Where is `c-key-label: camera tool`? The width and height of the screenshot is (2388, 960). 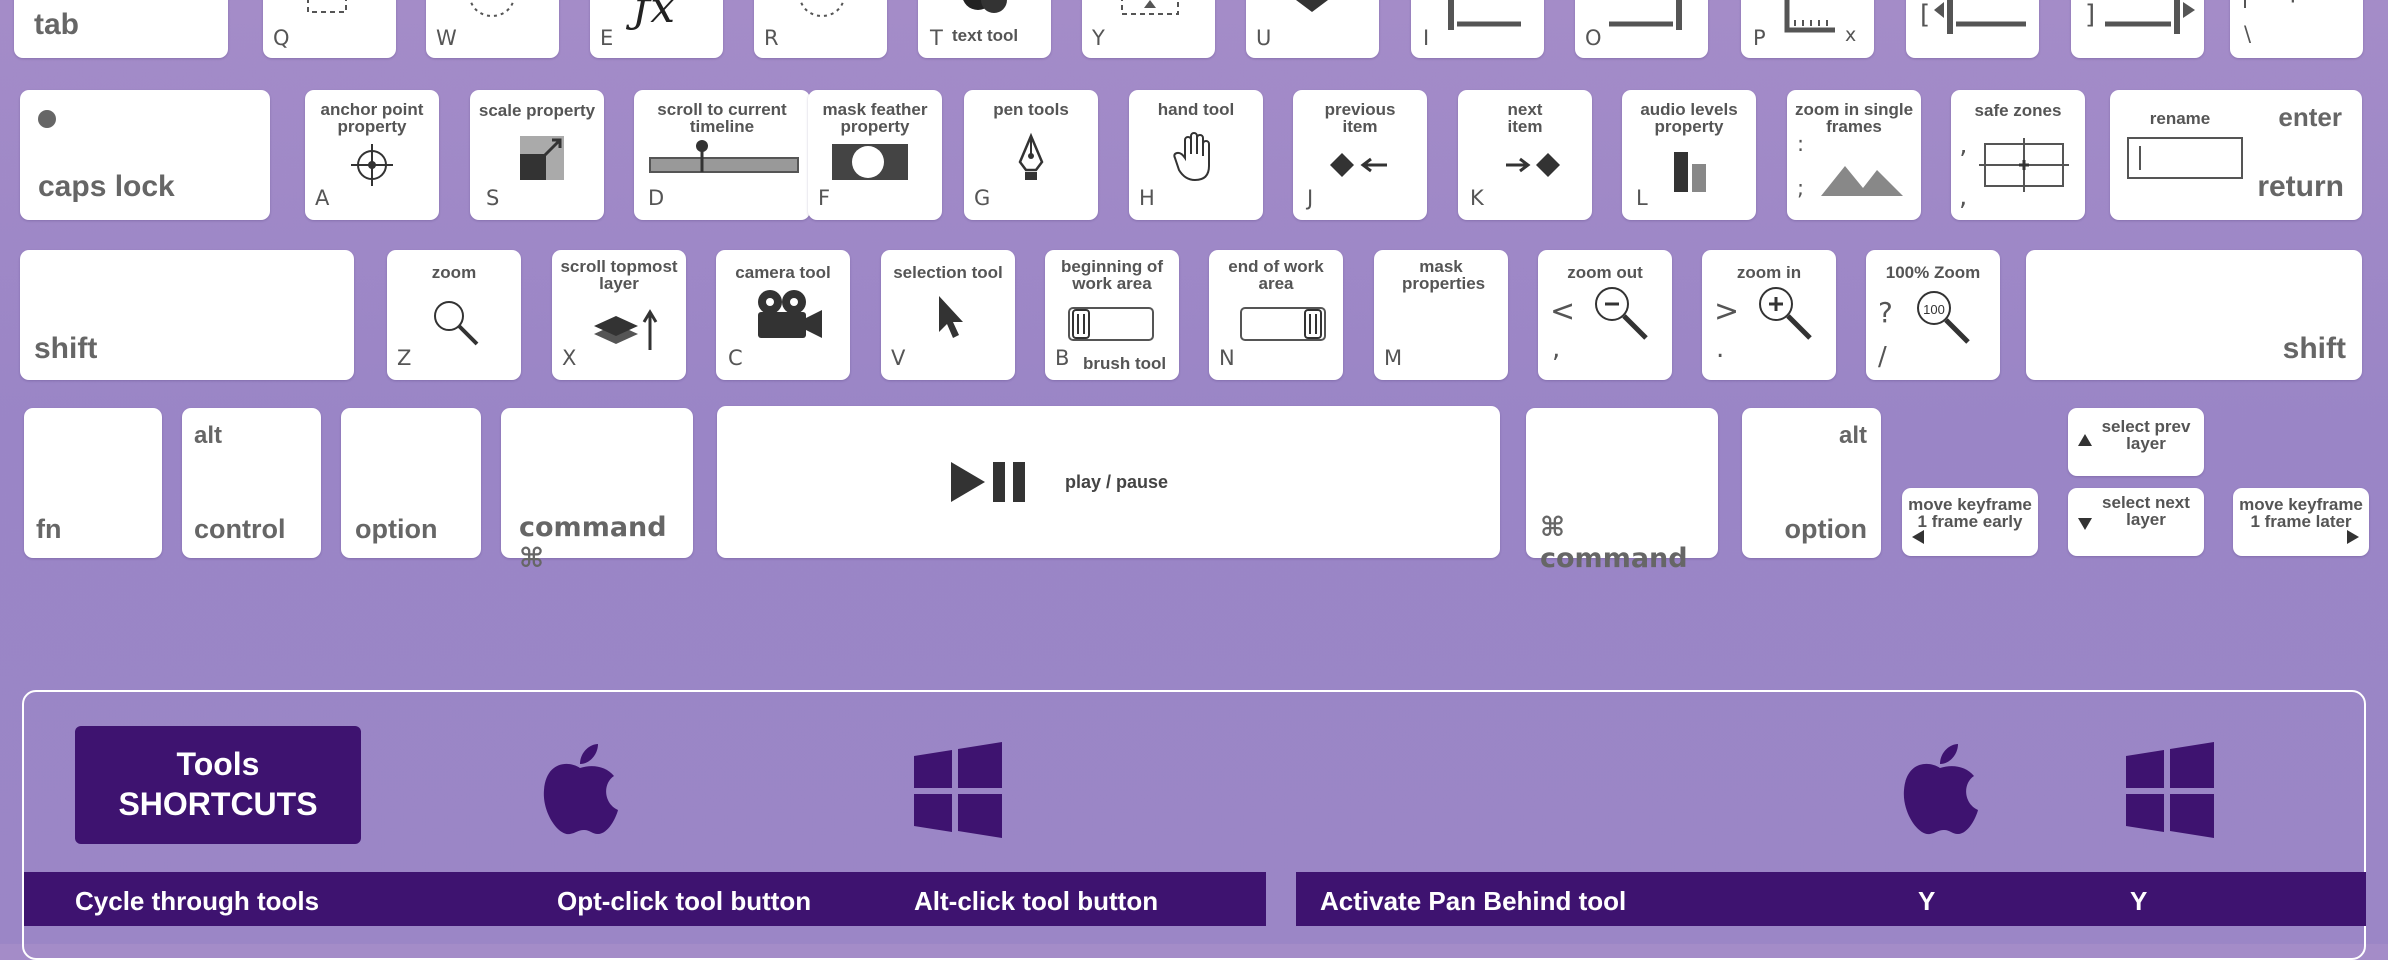 c-key-label: camera tool is located at coordinates (783, 272).